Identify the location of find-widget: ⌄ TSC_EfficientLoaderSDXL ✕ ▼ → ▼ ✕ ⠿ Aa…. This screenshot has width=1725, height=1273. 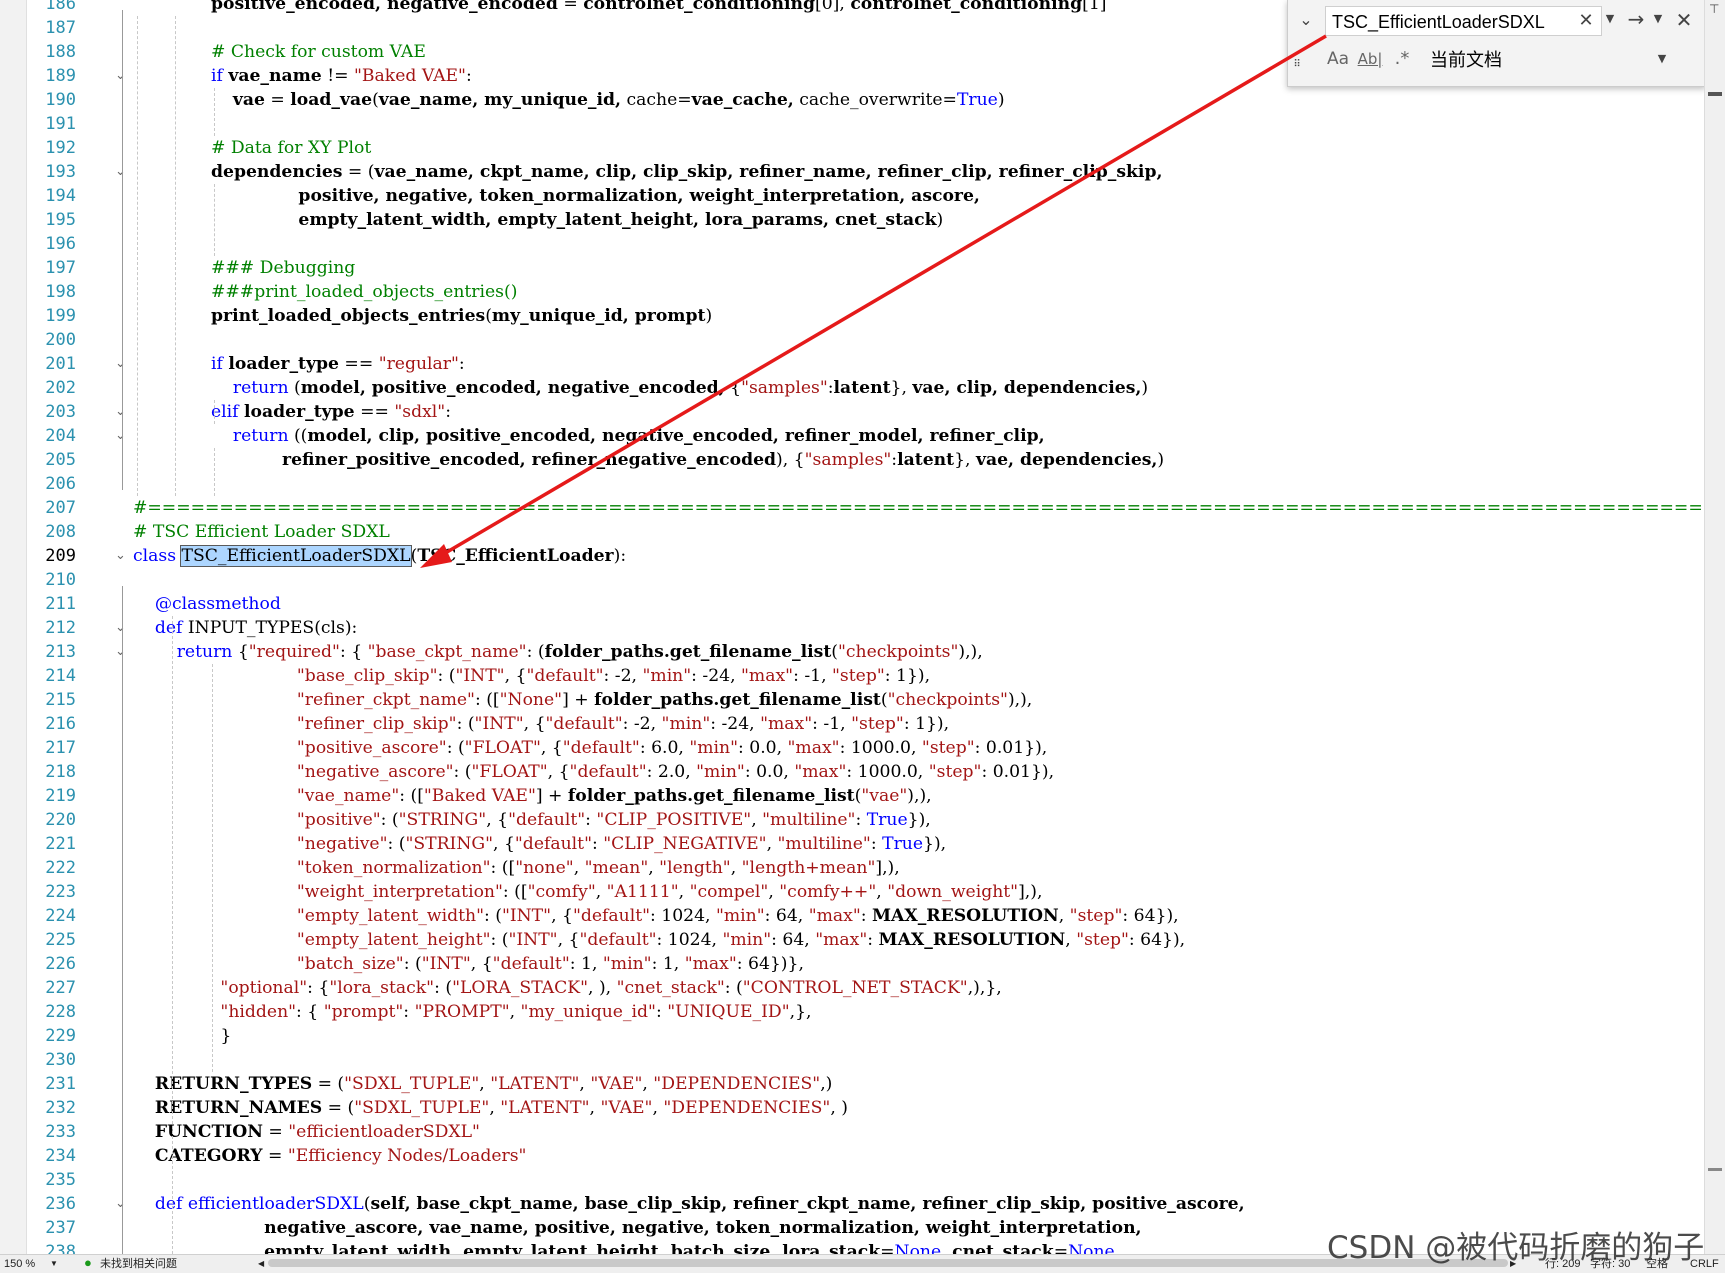
(1496, 43).